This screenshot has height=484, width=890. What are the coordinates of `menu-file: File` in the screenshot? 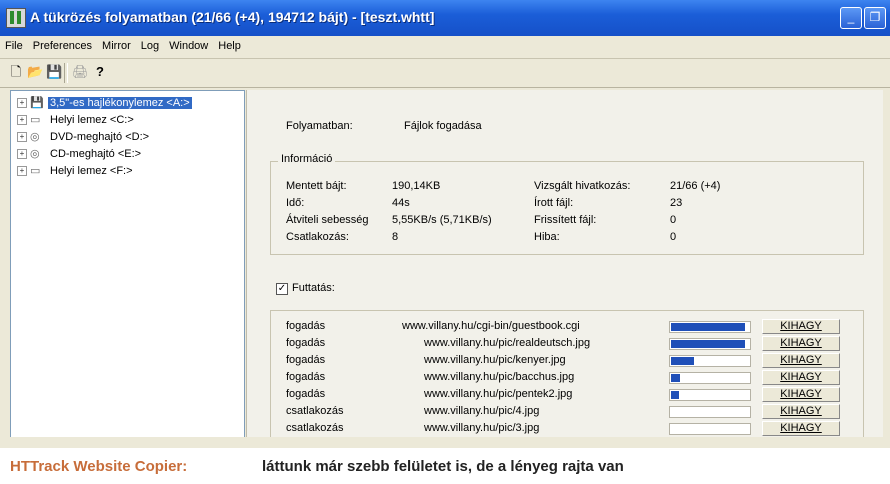 It's located at (14, 44).